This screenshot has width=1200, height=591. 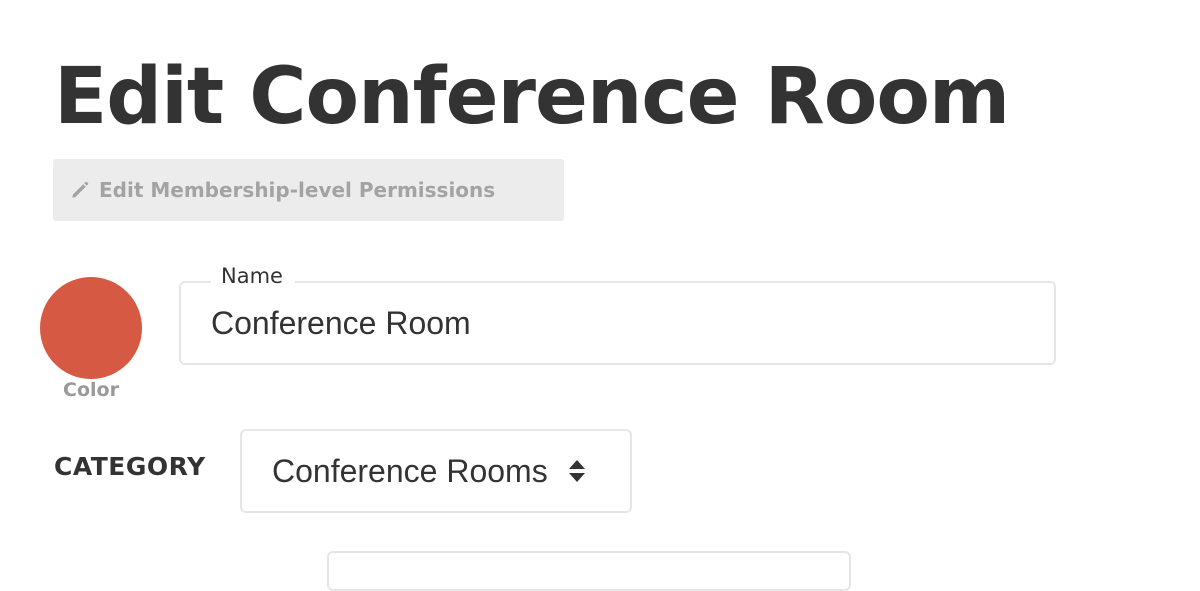 What do you see at coordinates (80, 190) in the screenshot?
I see `pencil-icon` at bounding box center [80, 190].